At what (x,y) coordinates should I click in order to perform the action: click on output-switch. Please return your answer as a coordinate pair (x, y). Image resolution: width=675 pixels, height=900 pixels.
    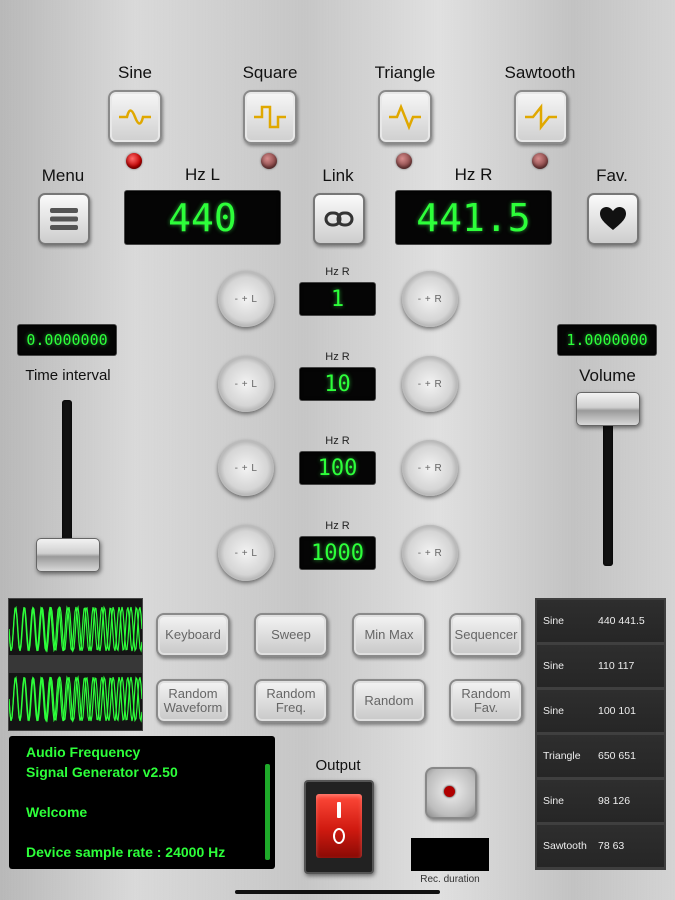
    Looking at the image, I should click on (339, 827).